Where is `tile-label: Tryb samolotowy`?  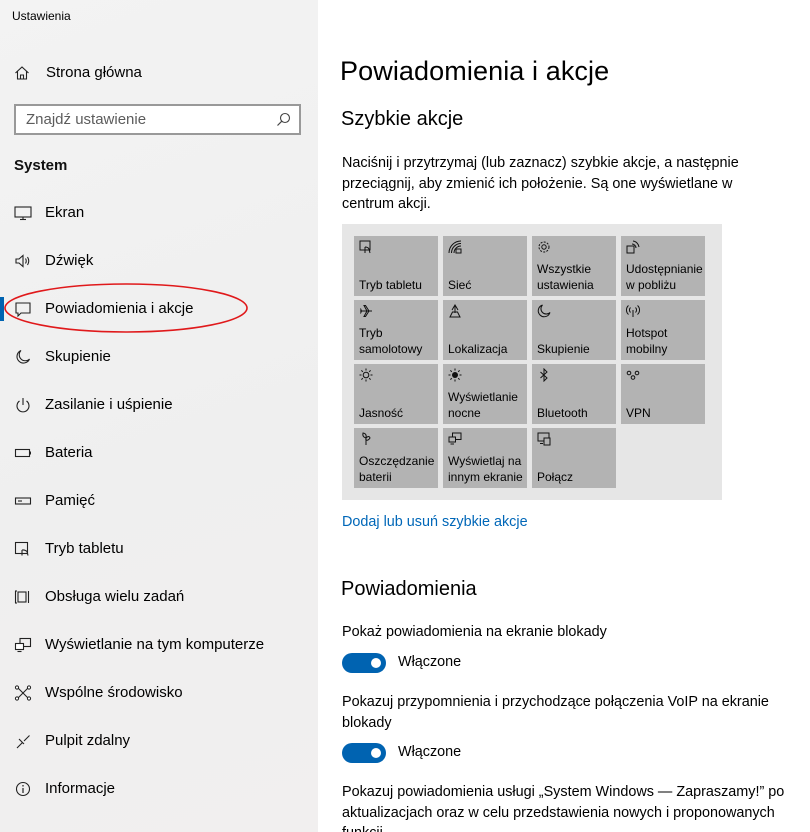
tile-label: Tryb samolotowy is located at coordinates (391, 341).